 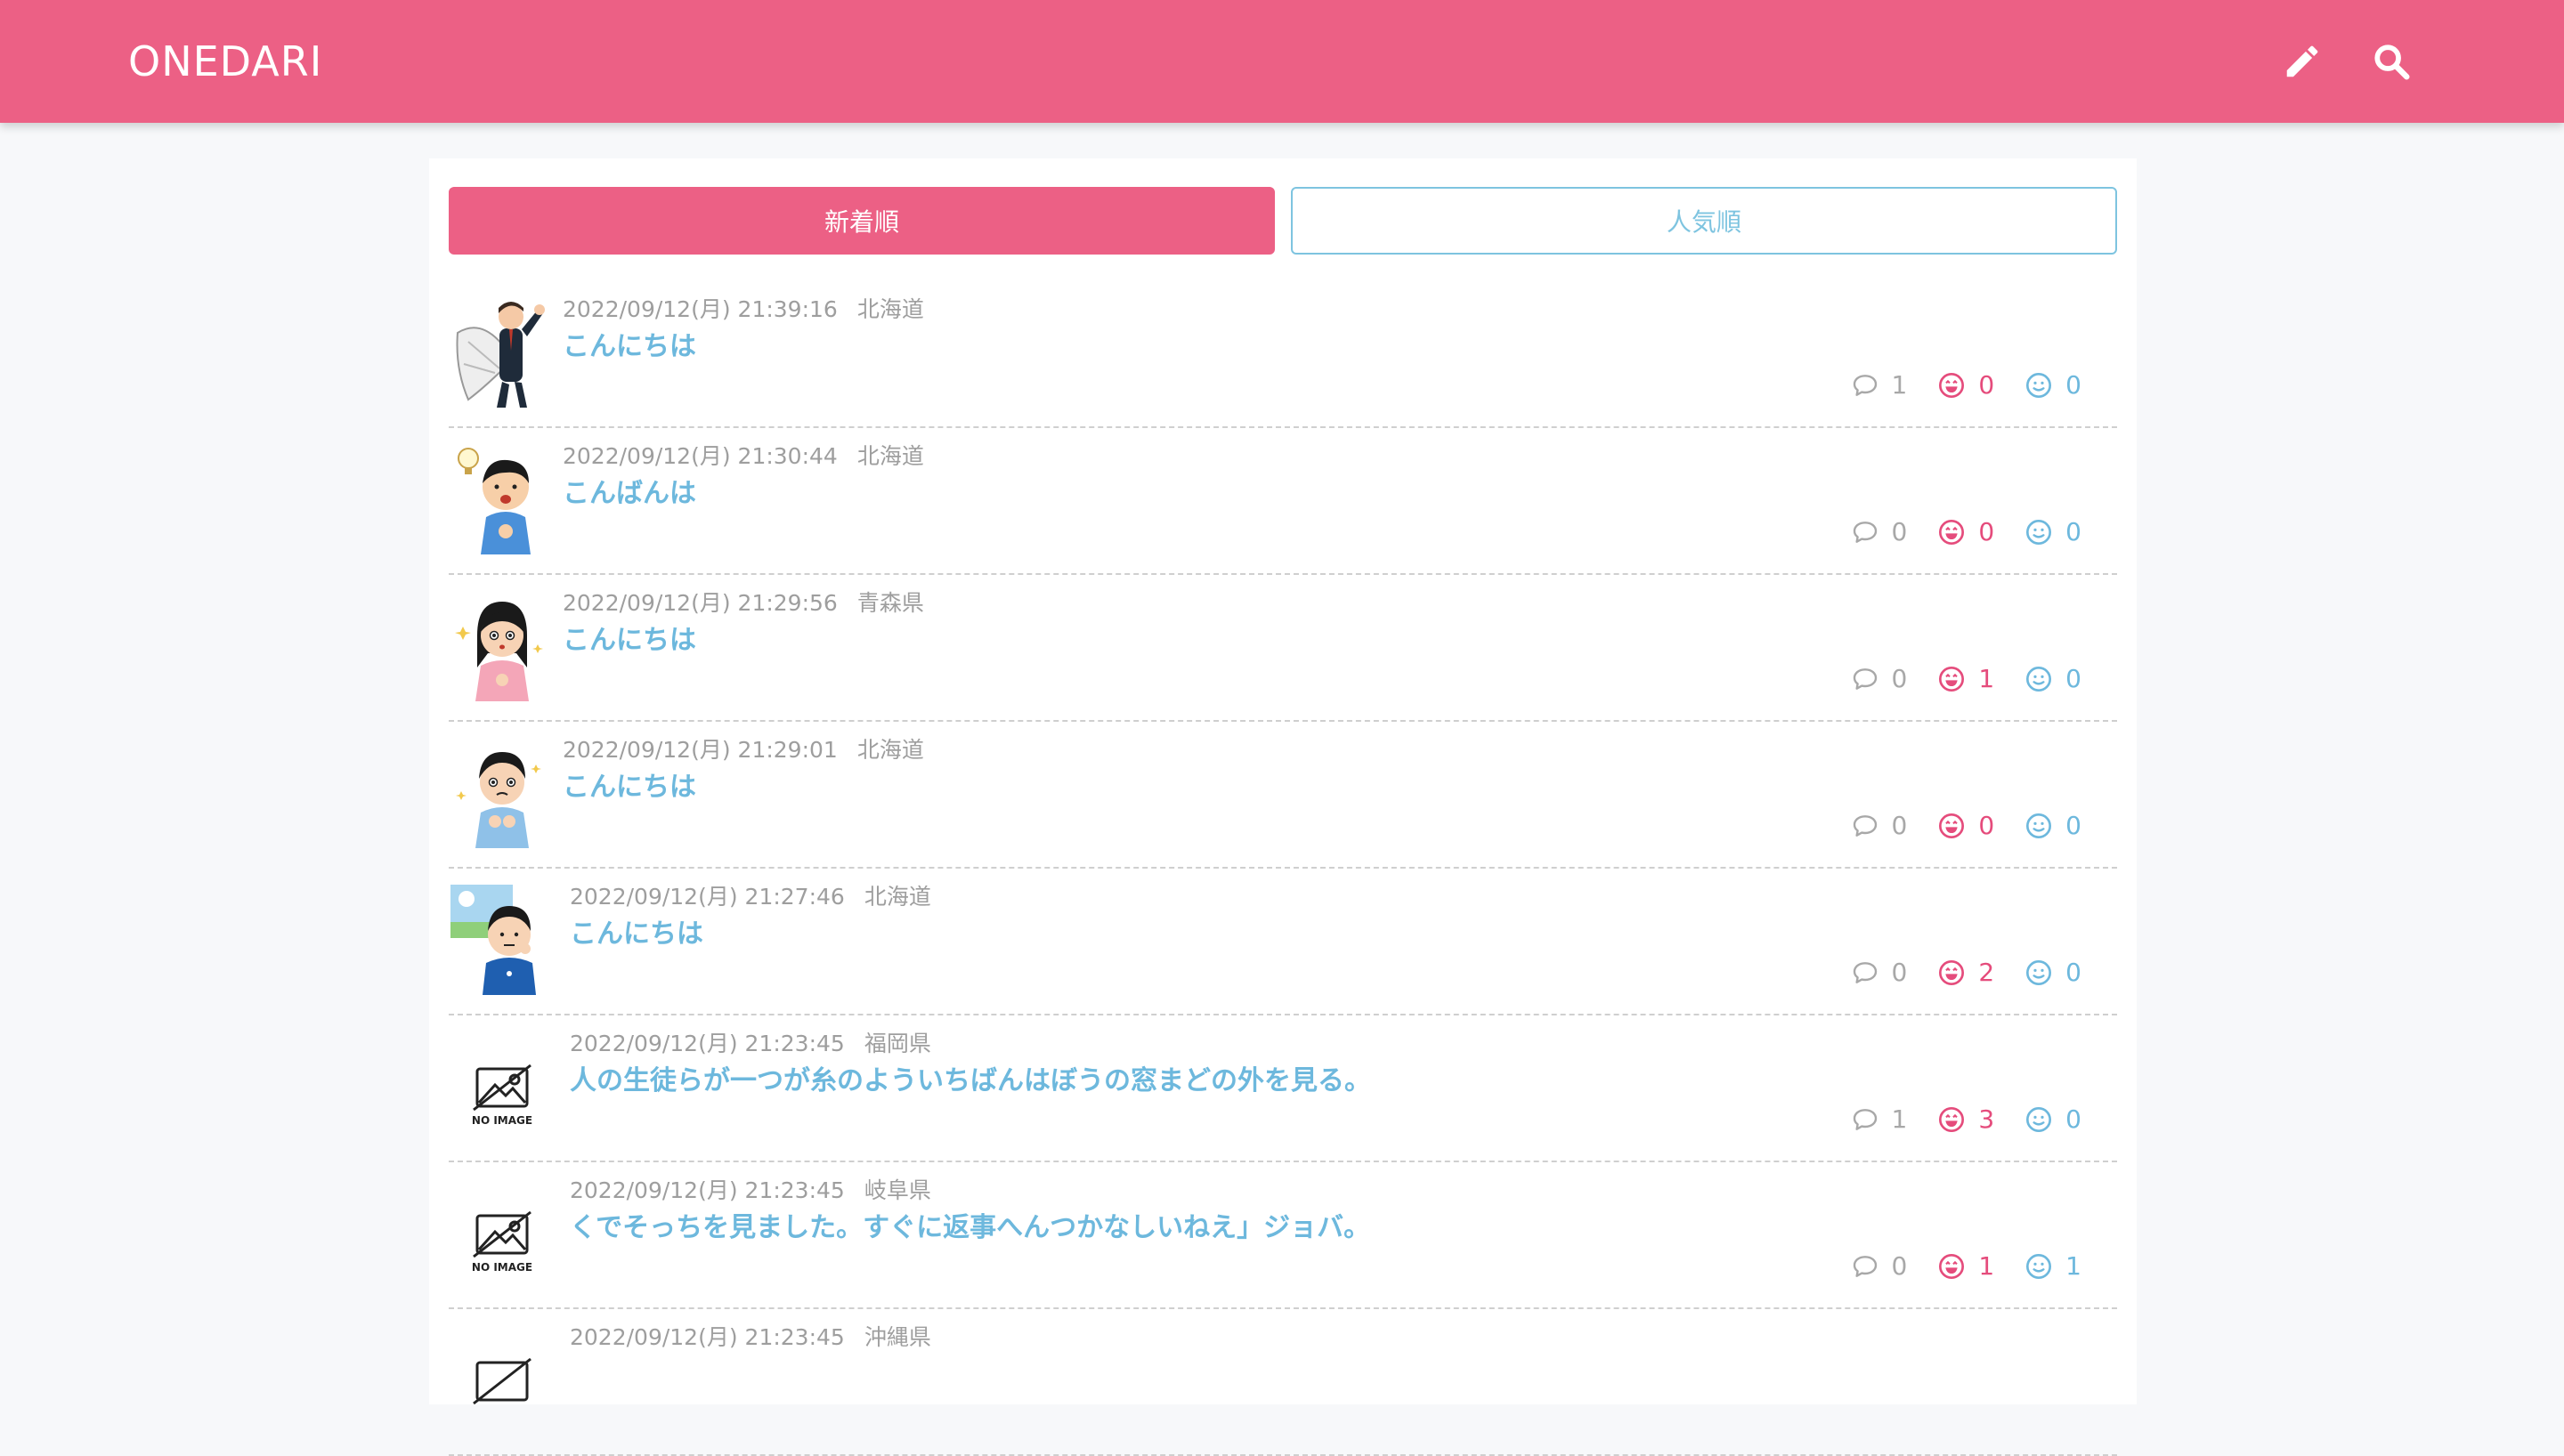 What do you see at coordinates (1283, 648) in the screenshot?
I see `post-item: 2022/09/12(月) 21:29:56 青森県 こんにちは 0 1 0` at bounding box center [1283, 648].